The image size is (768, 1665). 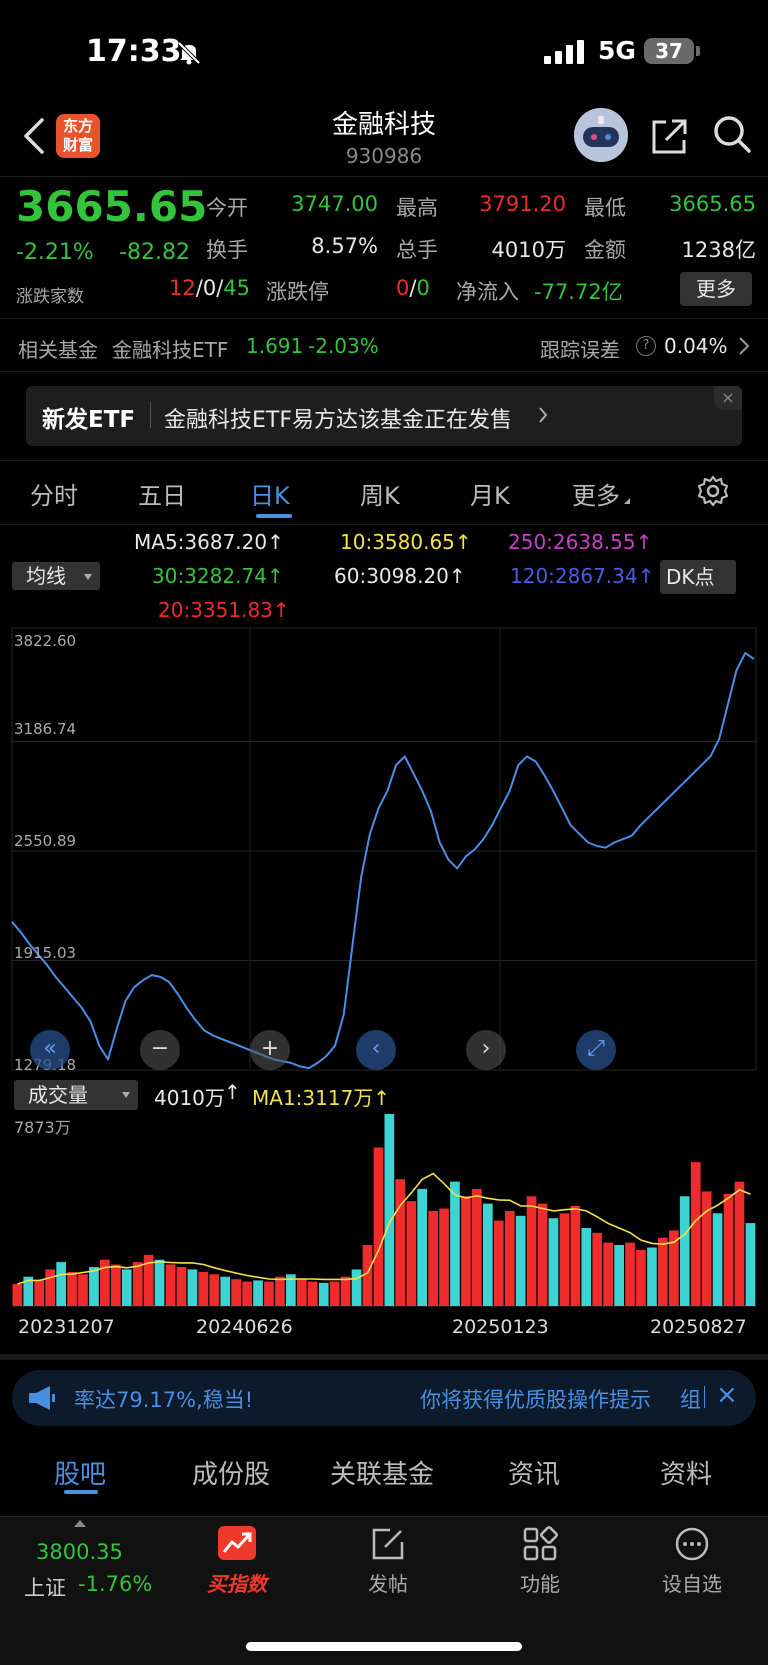 I want to click on watchlist-label: 设自选, so click(x=692, y=1582).